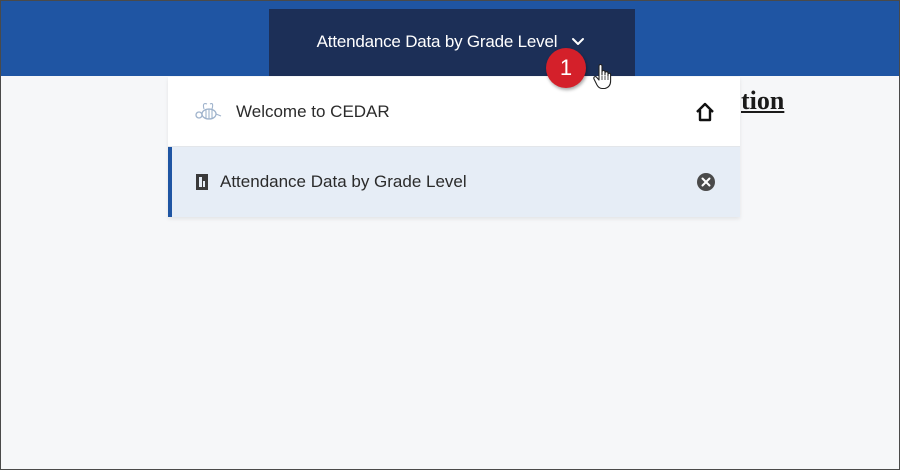  I want to click on bee-icon, so click(208, 112).